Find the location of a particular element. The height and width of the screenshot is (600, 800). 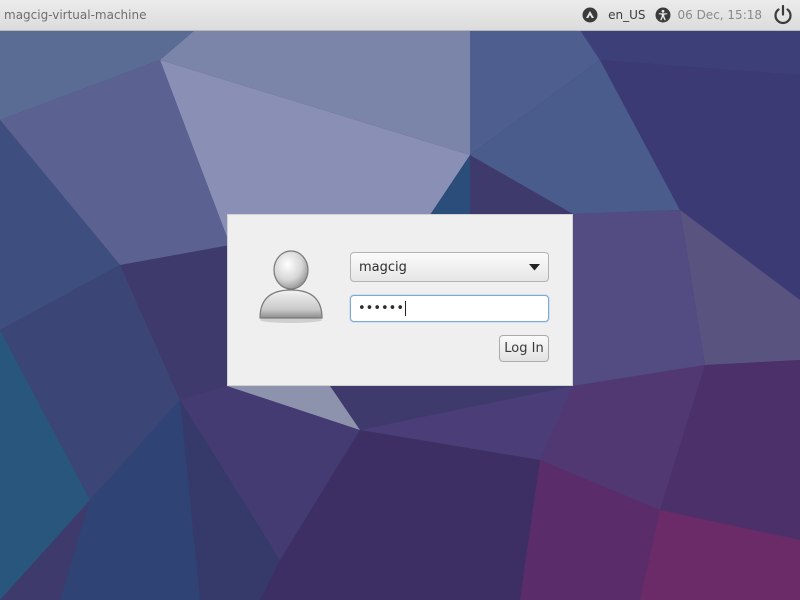

username-value: magcig is located at coordinates (383, 267).